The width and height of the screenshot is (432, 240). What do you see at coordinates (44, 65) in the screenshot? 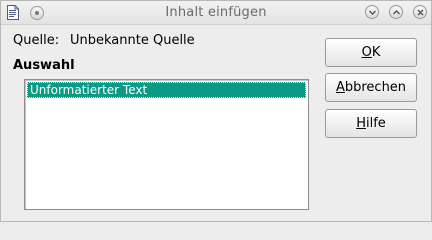
I see `selection-heading: Auswahl` at bounding box center [44, 65].